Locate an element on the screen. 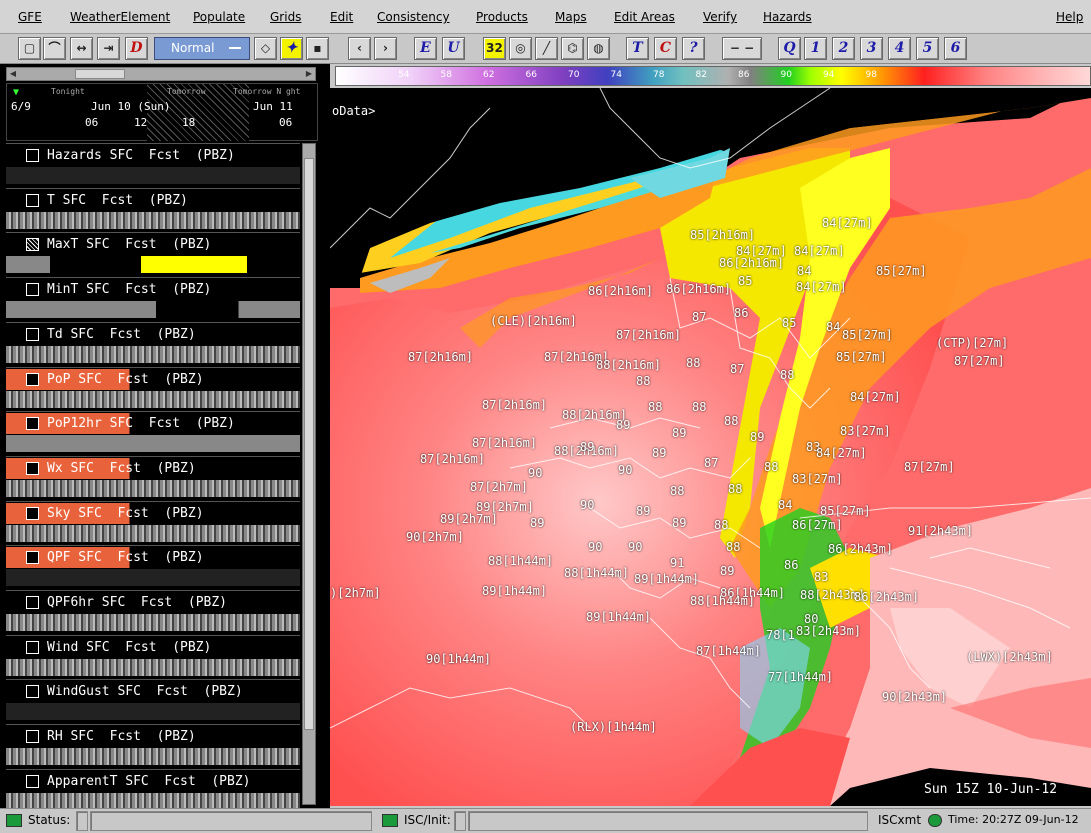 Image resolution: width=1091 pixels, height=833 pixels. highlight-tool-icon: ✦ is located at coordinates (291, 48).